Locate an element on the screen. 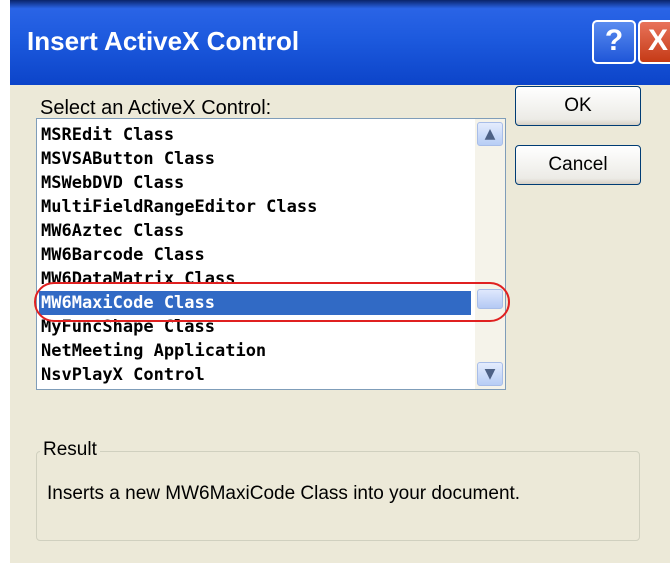 This screenshot has height=563, width=670. list-item: MSWebDVD Class is located at coordinates (261, 183).